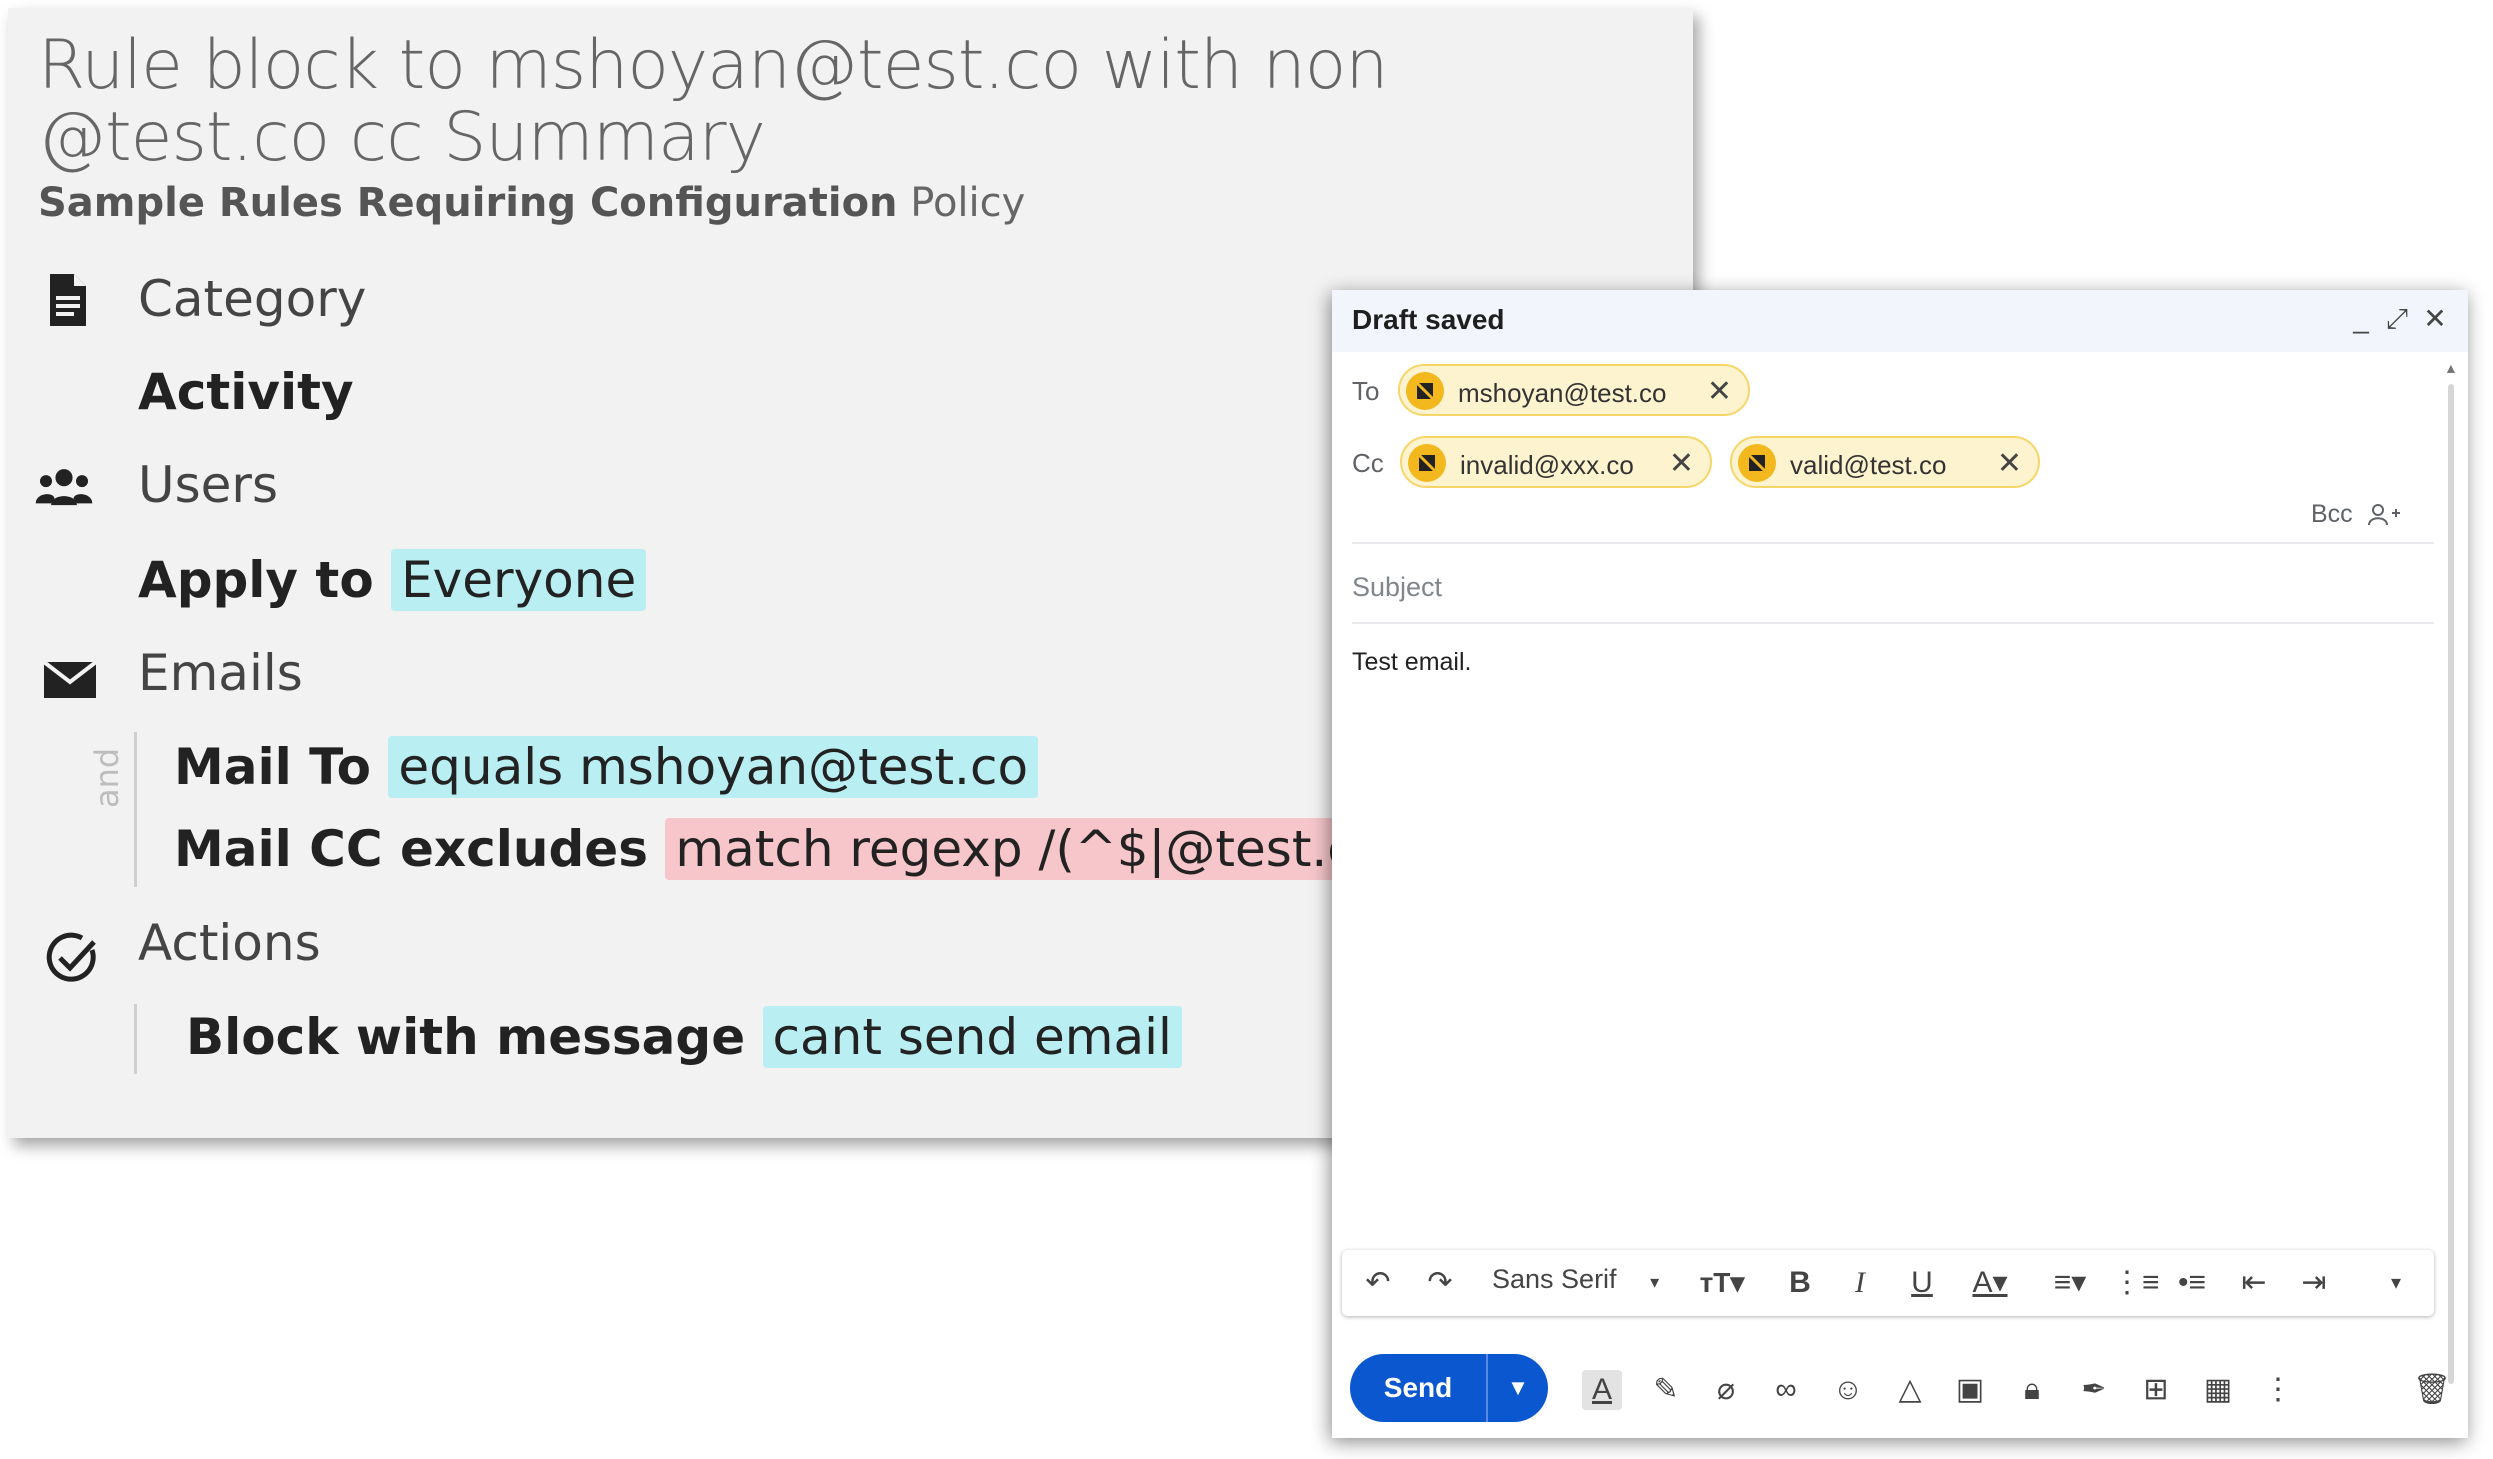  Describe the element at coordinates (1397, 587) in the screenshot. I see `subject-input: Subject` at that location.